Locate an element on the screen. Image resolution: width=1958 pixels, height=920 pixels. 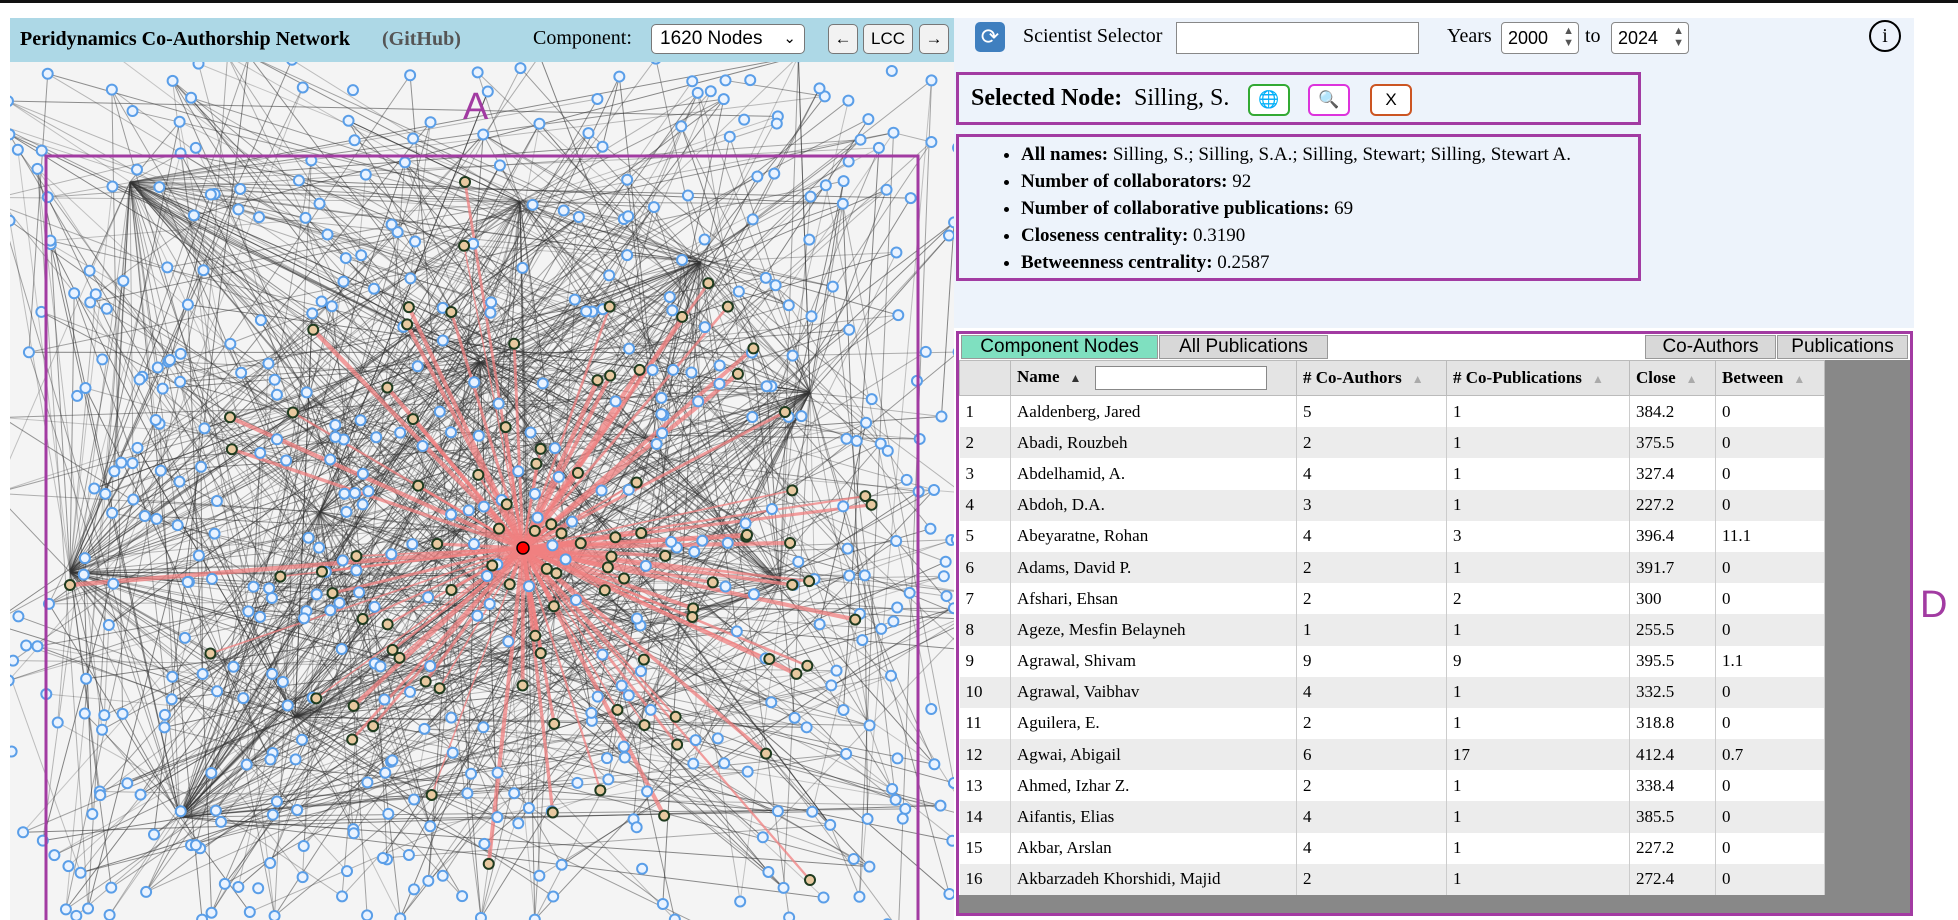
sort-icon: ▲ is located at coordinates (1418, 379).